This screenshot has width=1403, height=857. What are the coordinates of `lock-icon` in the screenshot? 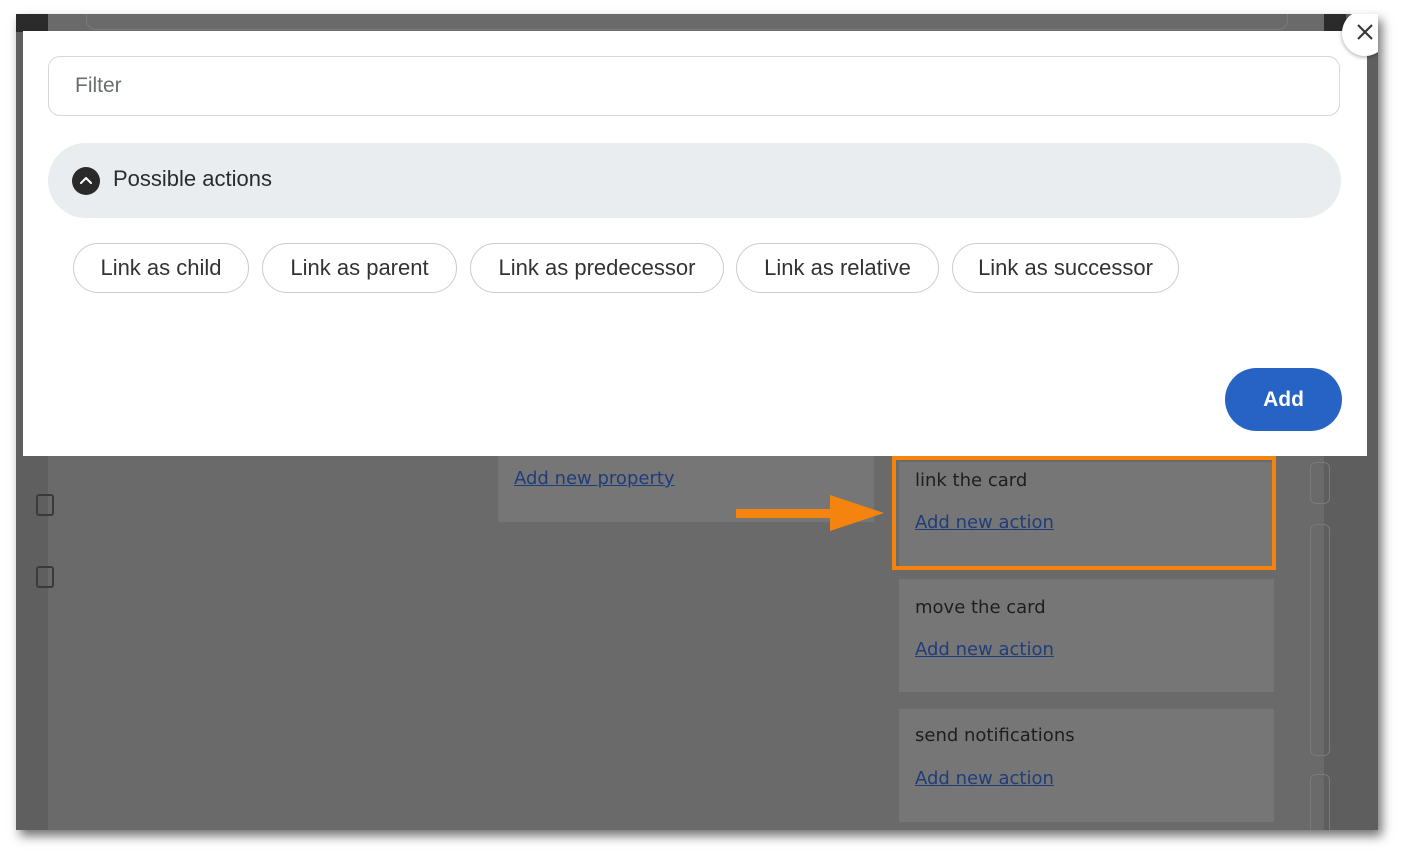 It's located at (45, 577).